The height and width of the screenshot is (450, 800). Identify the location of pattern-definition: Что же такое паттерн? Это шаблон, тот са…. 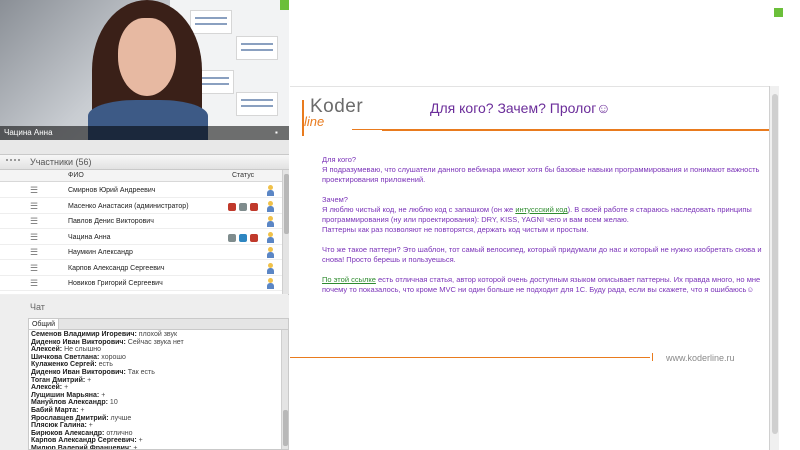
(542, 254).